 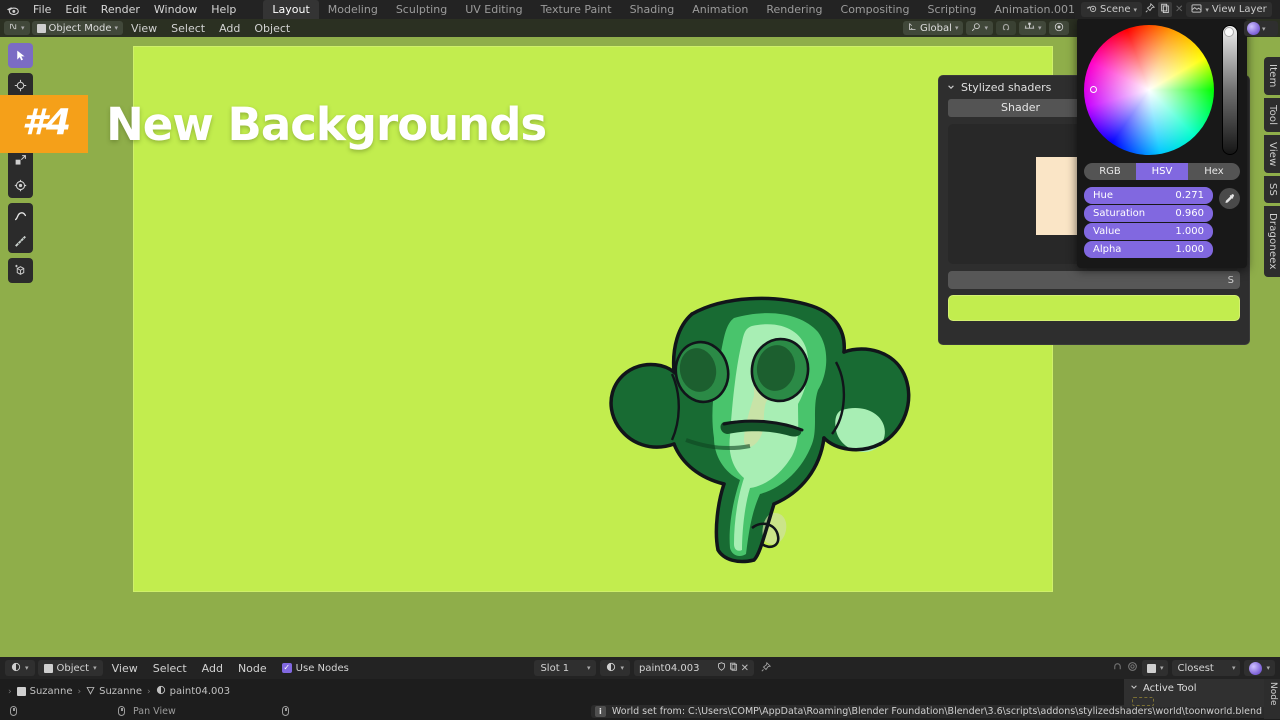 I want to click on npanel-tab-view: View, so click(x=1272, y=154).